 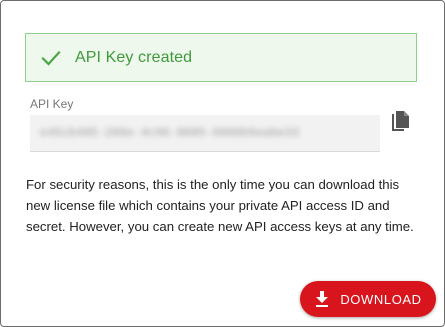 What do you see at coordinates (134, 57) in the screenshot?
I see `success-message: API Key created` at bounding box center [134, 57].